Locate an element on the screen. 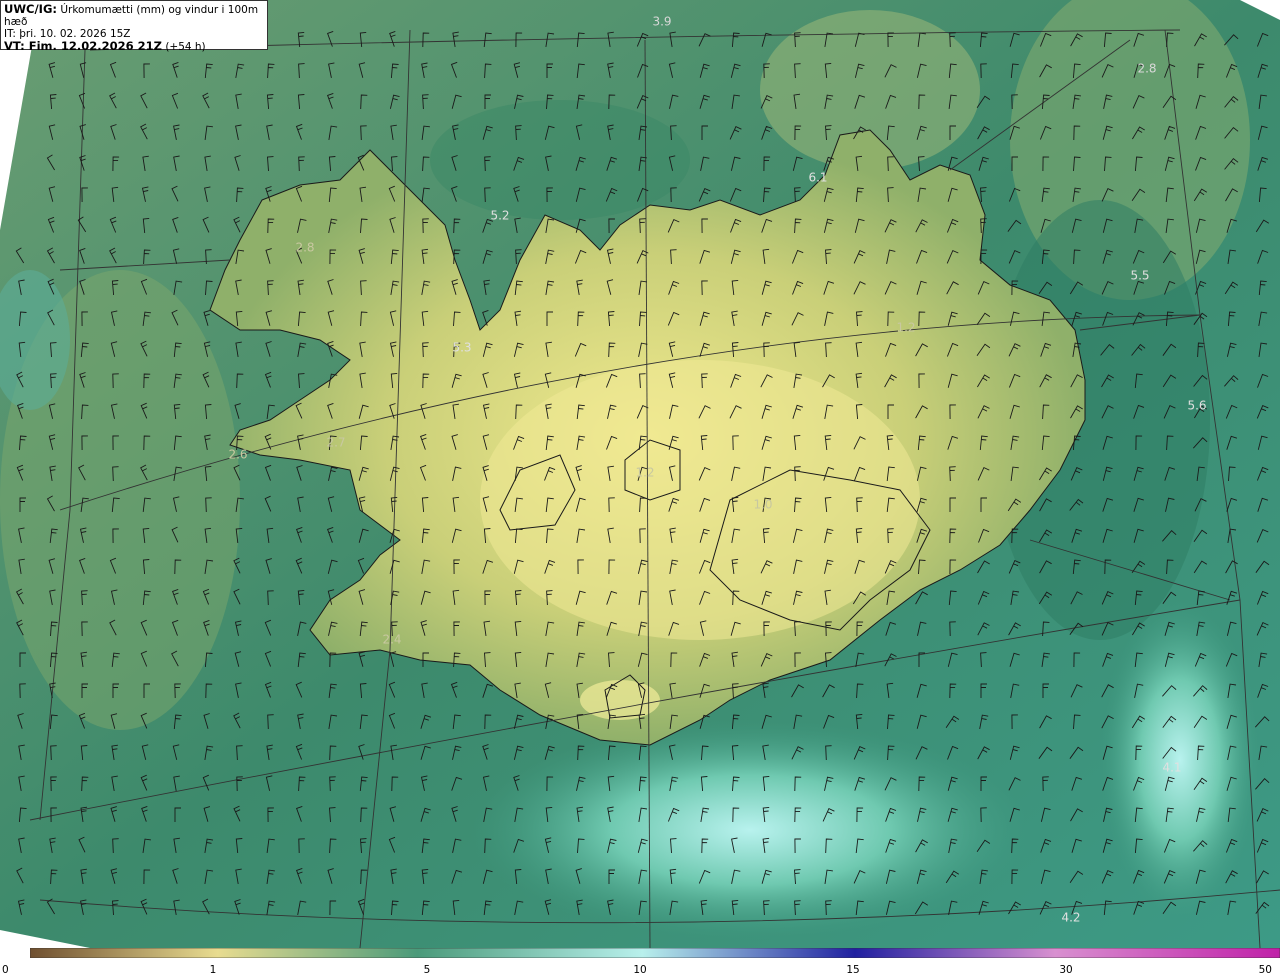 The width and height of the screenshot is (1280, 978). colorbar-tick: 5 is located at coordinates (427, 970).